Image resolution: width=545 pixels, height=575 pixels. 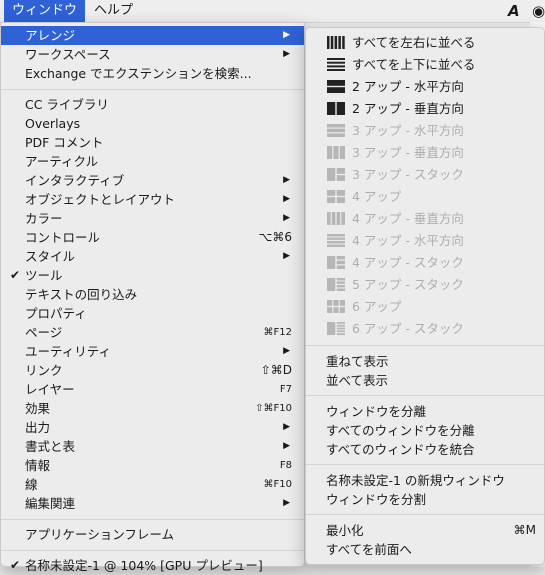 I want to click on menu-item-pdf-comments: PDF コメント, so click(x=152, y=142).